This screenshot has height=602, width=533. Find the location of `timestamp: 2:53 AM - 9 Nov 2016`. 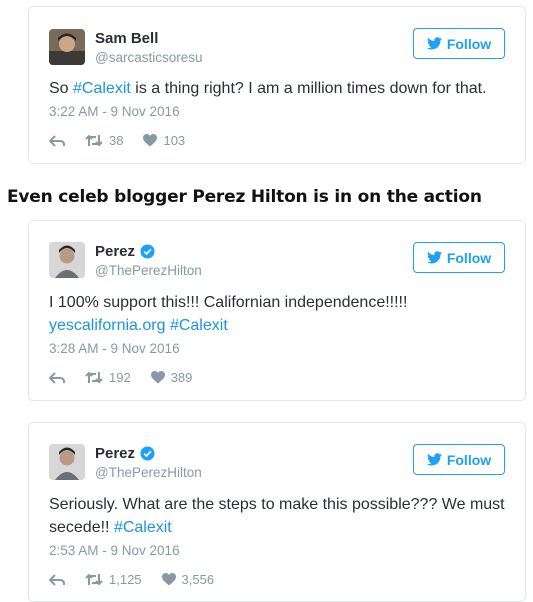

timestamp: 2:53 AM - 9 Nov 2016 is located at coordinates (114, 550).